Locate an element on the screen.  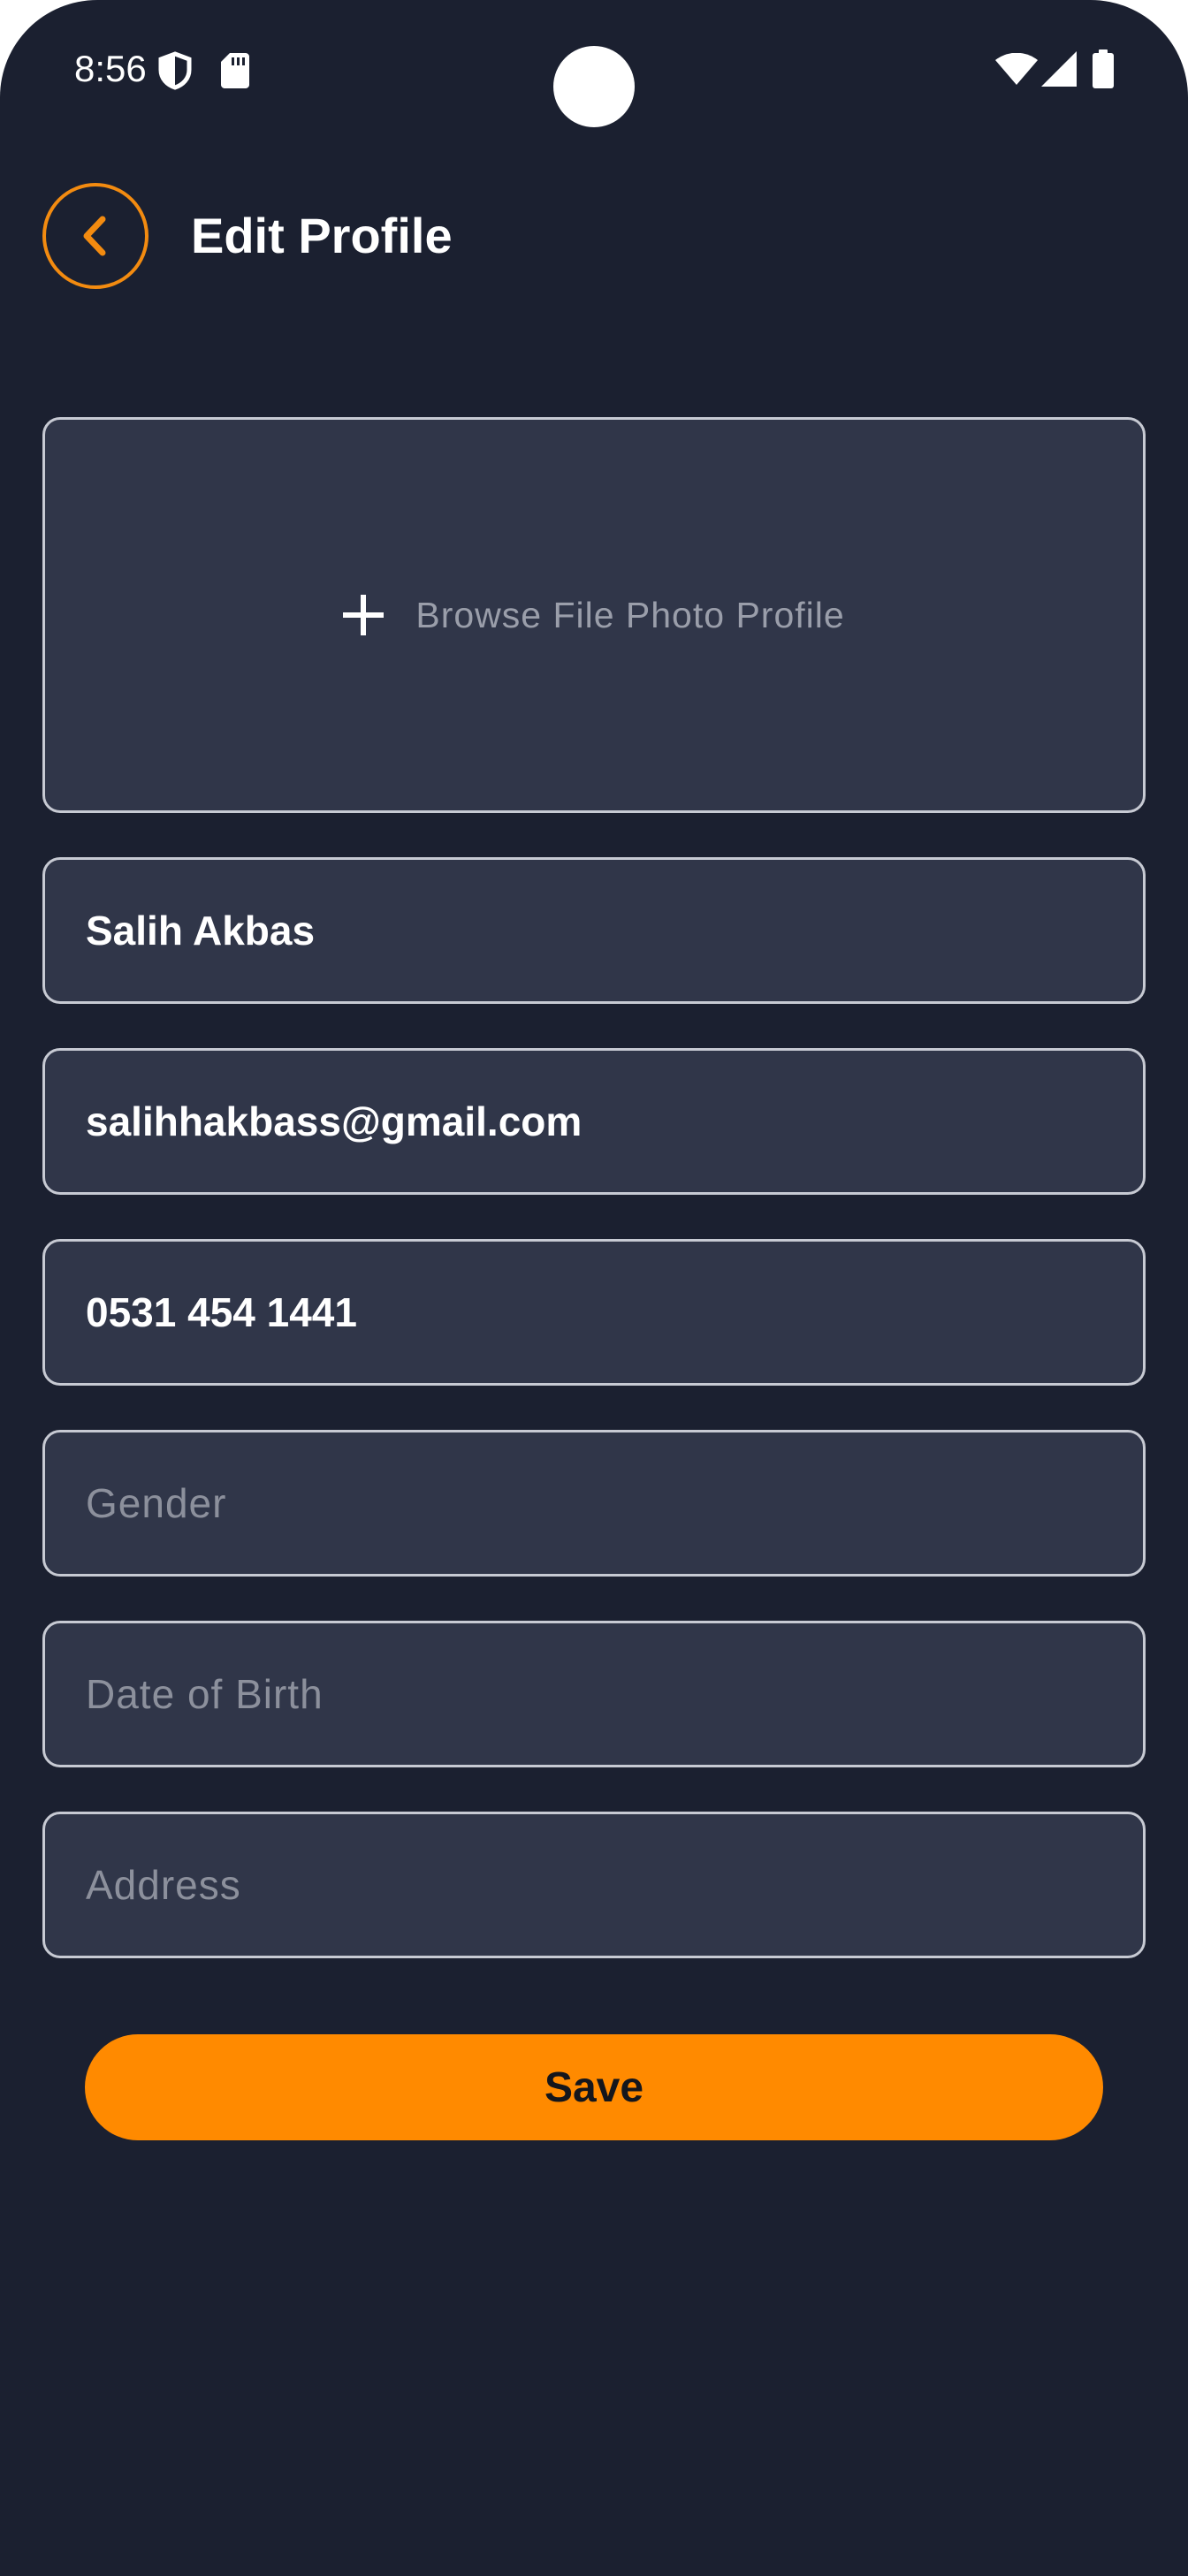
email-input is located at coordinates (614, 1121).